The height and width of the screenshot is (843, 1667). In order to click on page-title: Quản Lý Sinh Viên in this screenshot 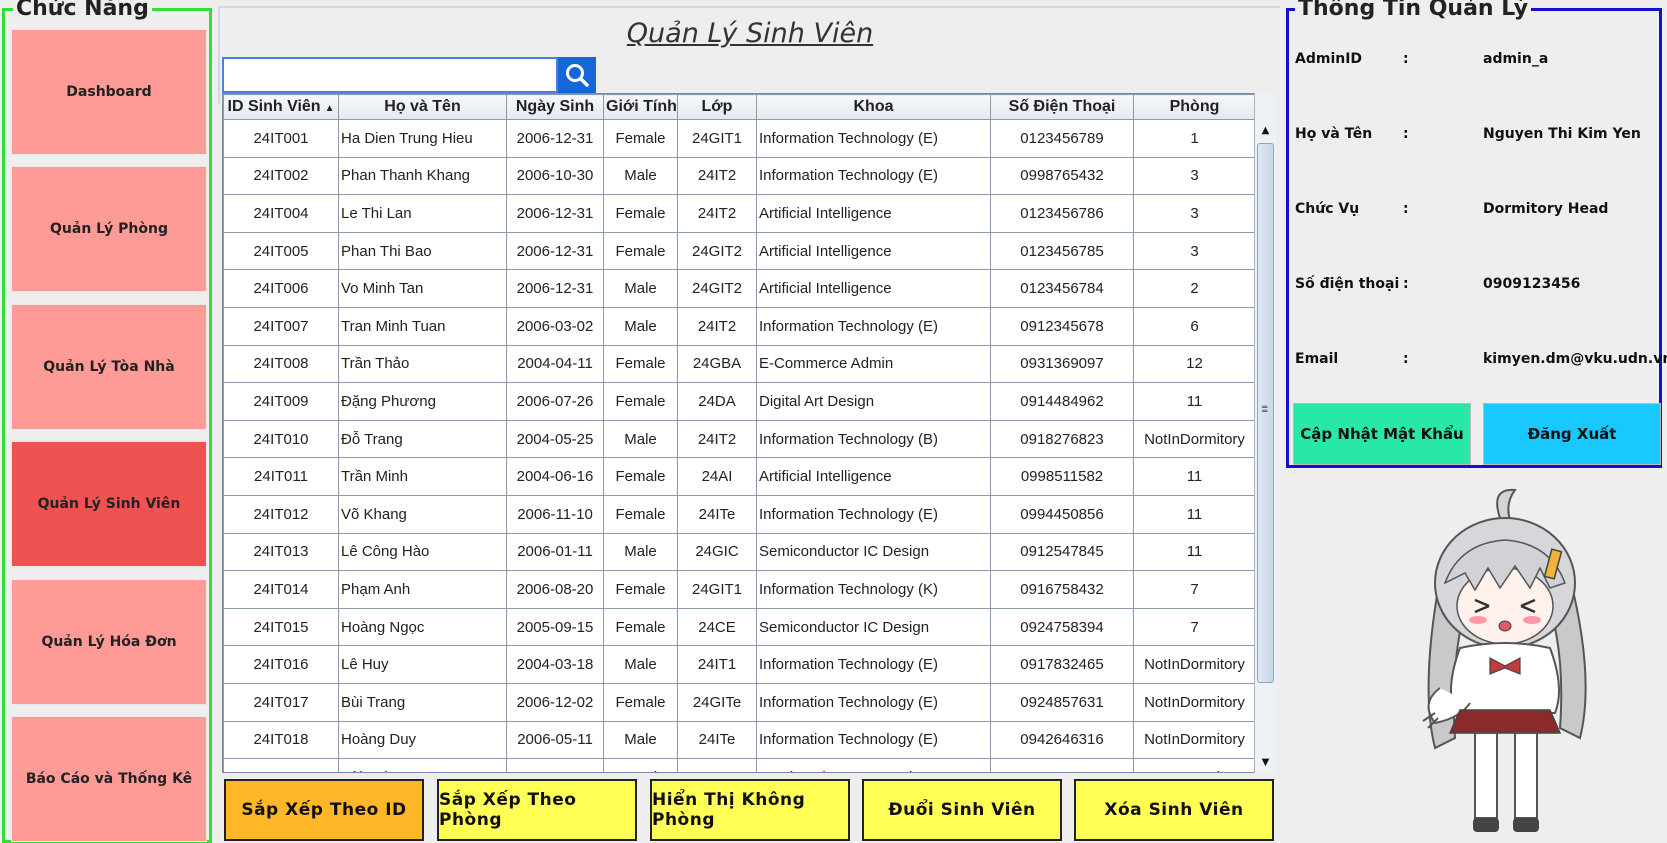, I will do `click(750, 33)`.